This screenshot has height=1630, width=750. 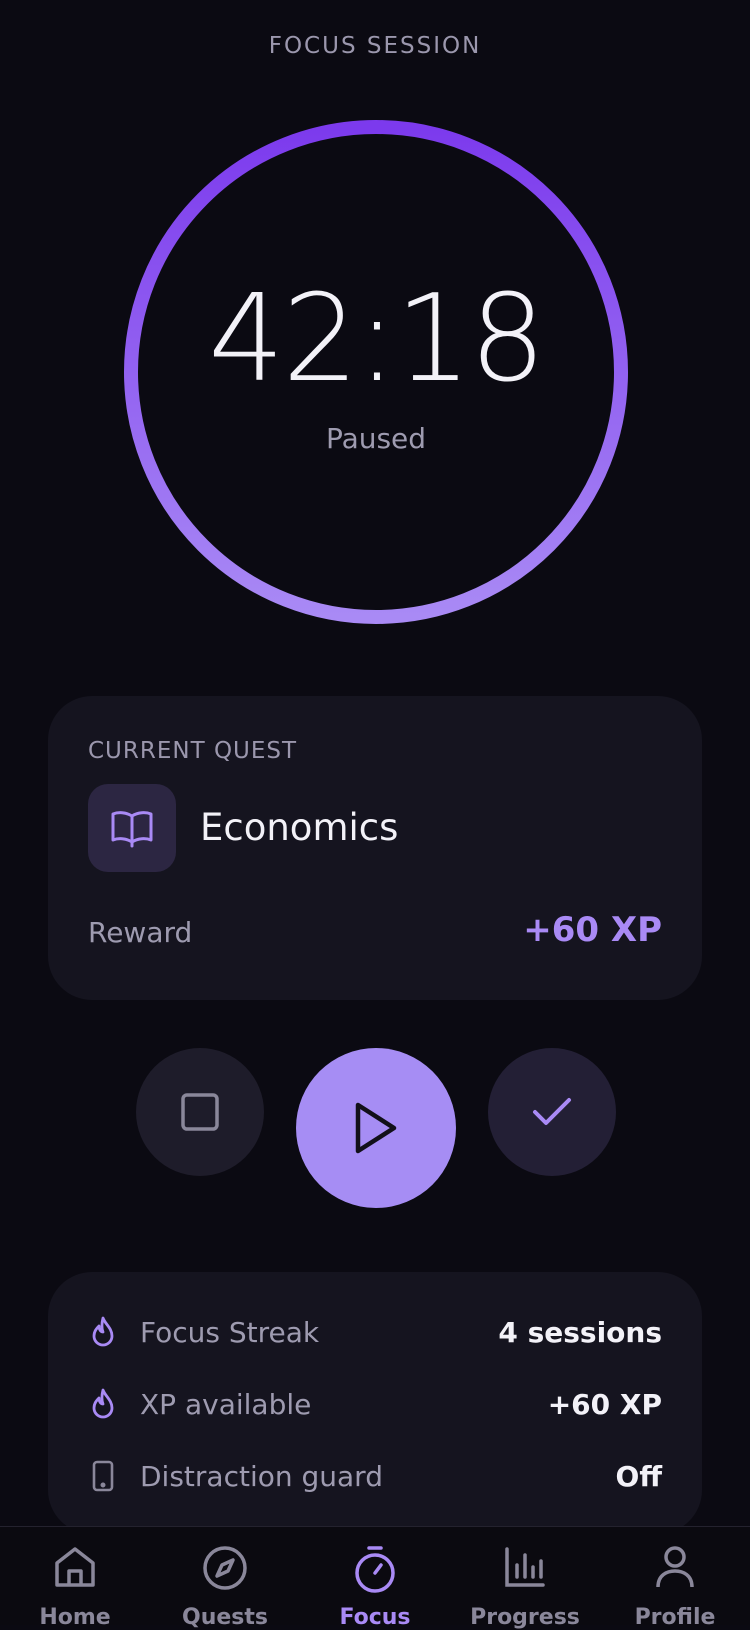 I want to click on reward-value: +60 XP, so click(x=592, y=930).